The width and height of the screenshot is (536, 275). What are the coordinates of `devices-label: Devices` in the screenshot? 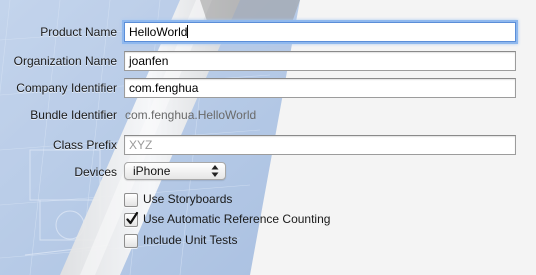 It's located at (95, 172).